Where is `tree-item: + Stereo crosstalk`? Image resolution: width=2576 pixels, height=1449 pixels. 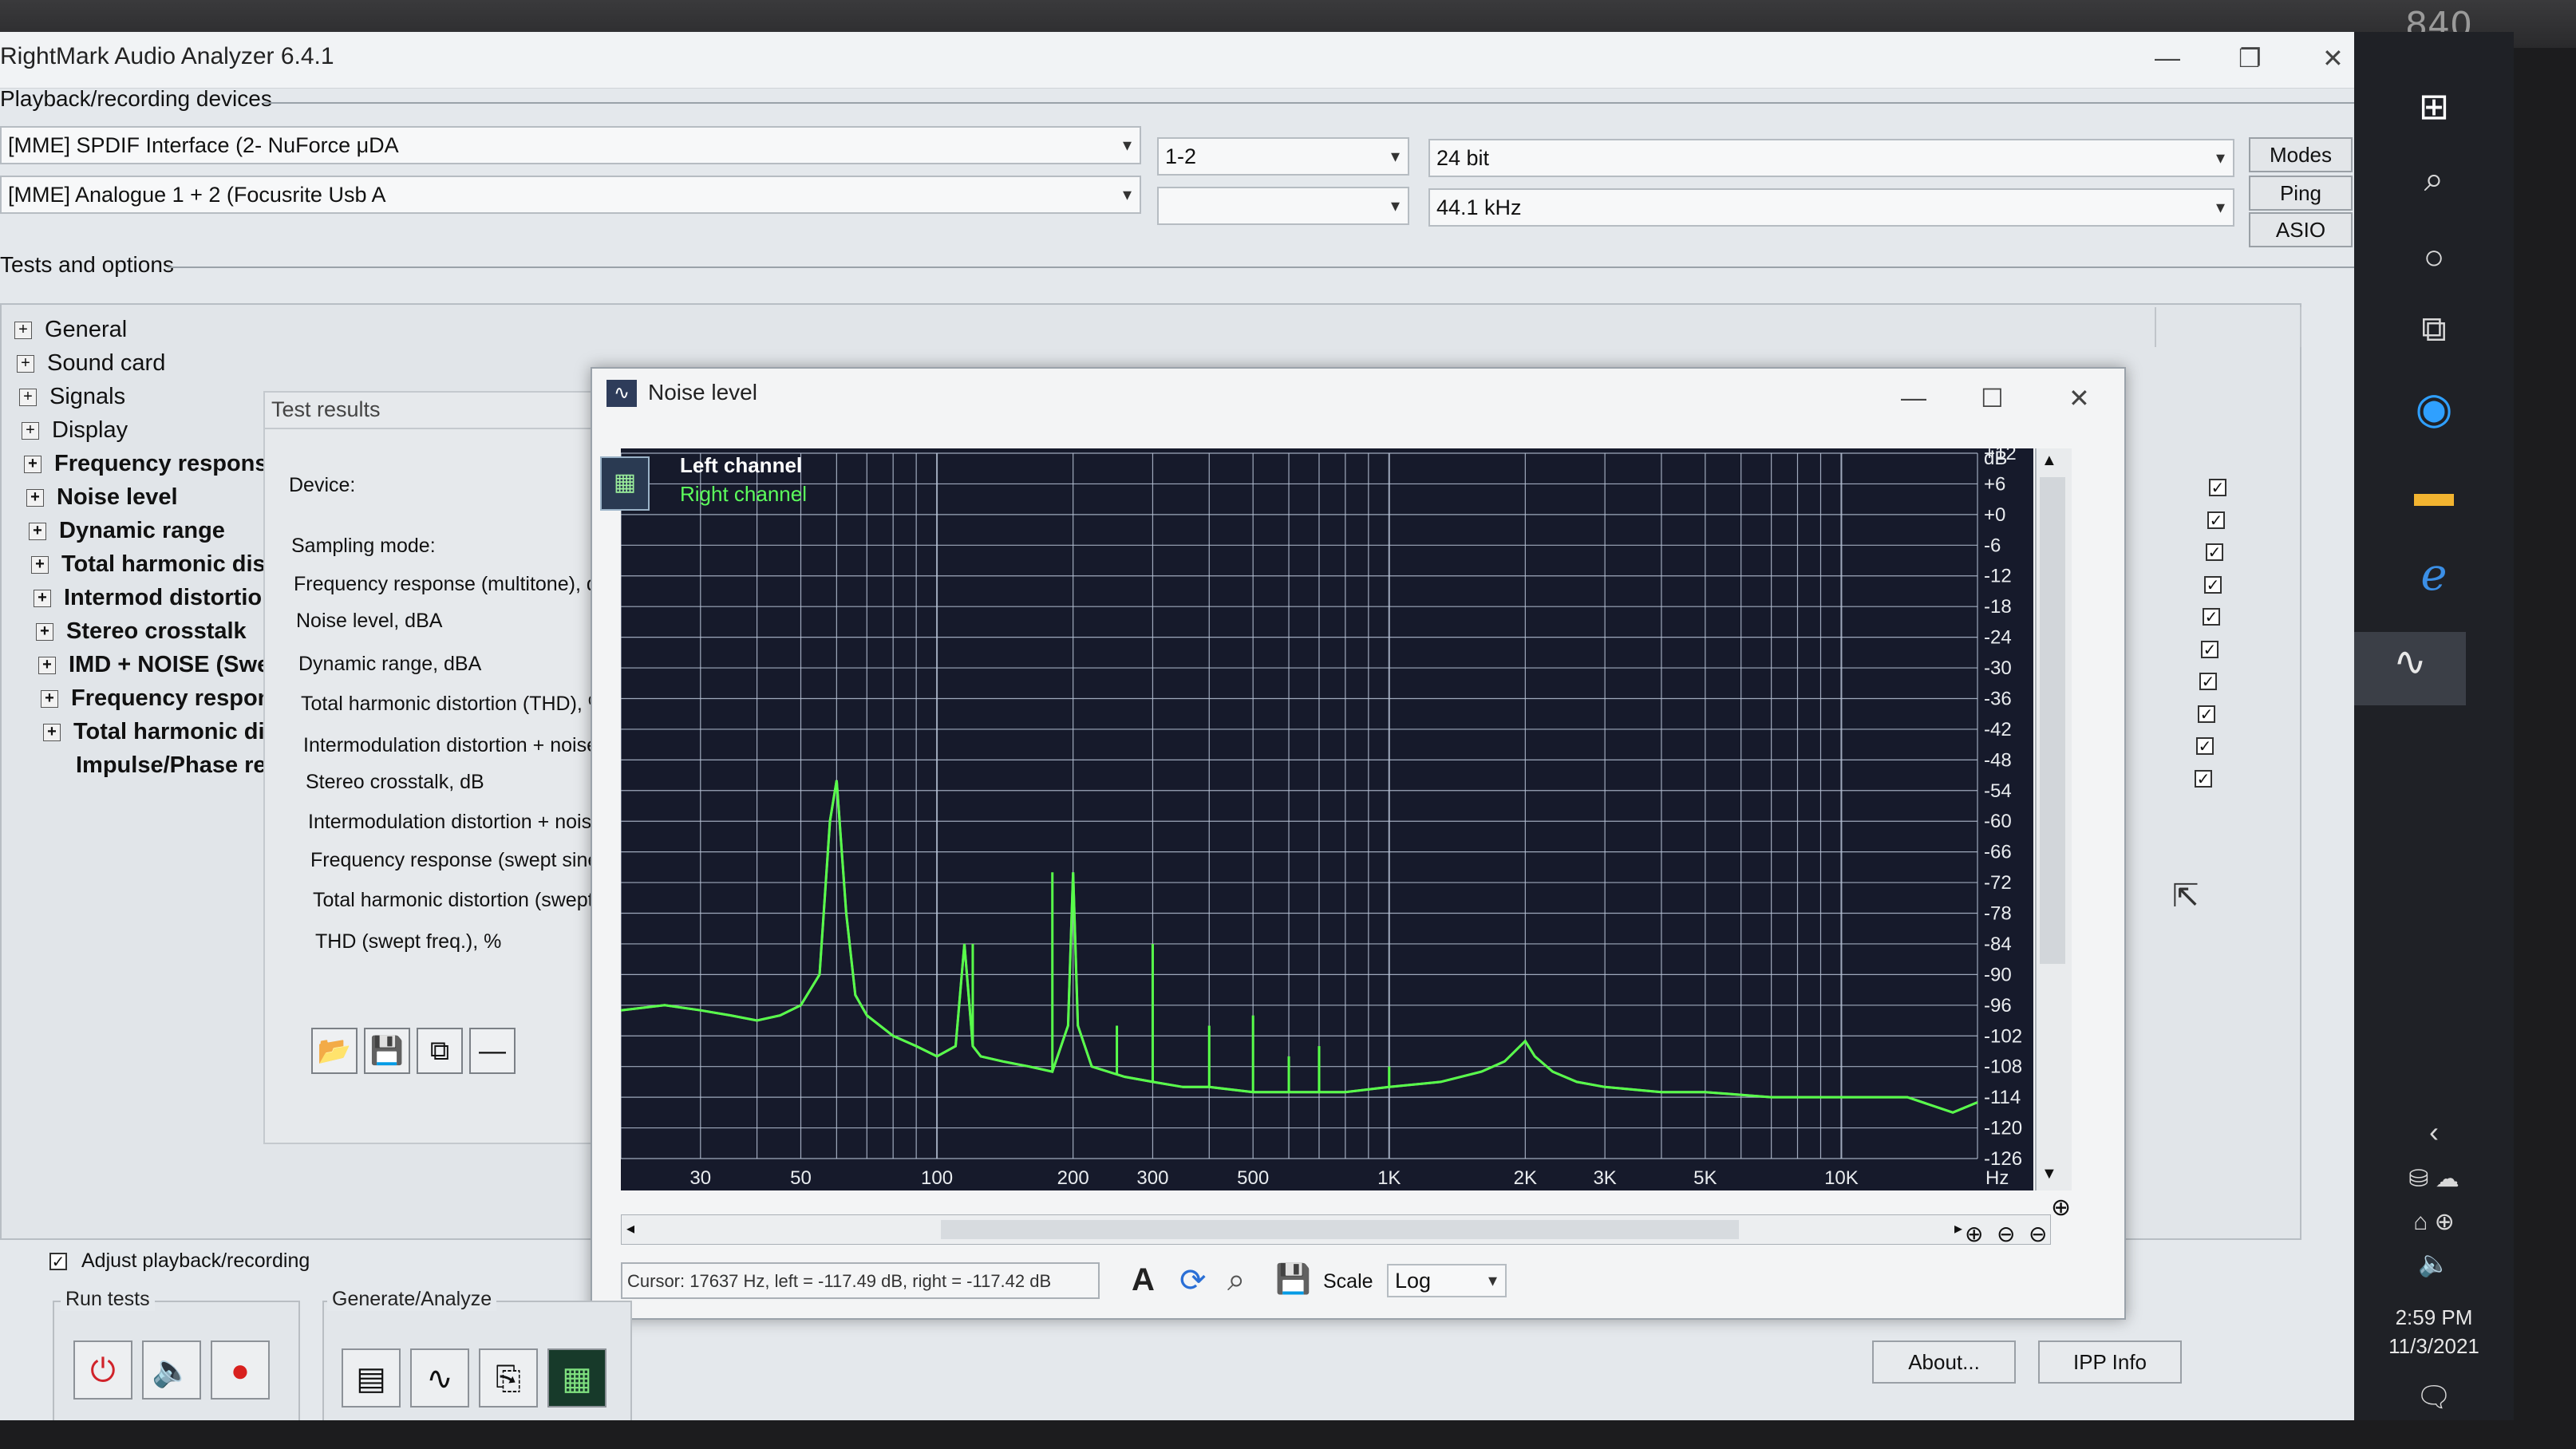 tree-item: + Stereo crosstalk is located at coordinates (169, 631).